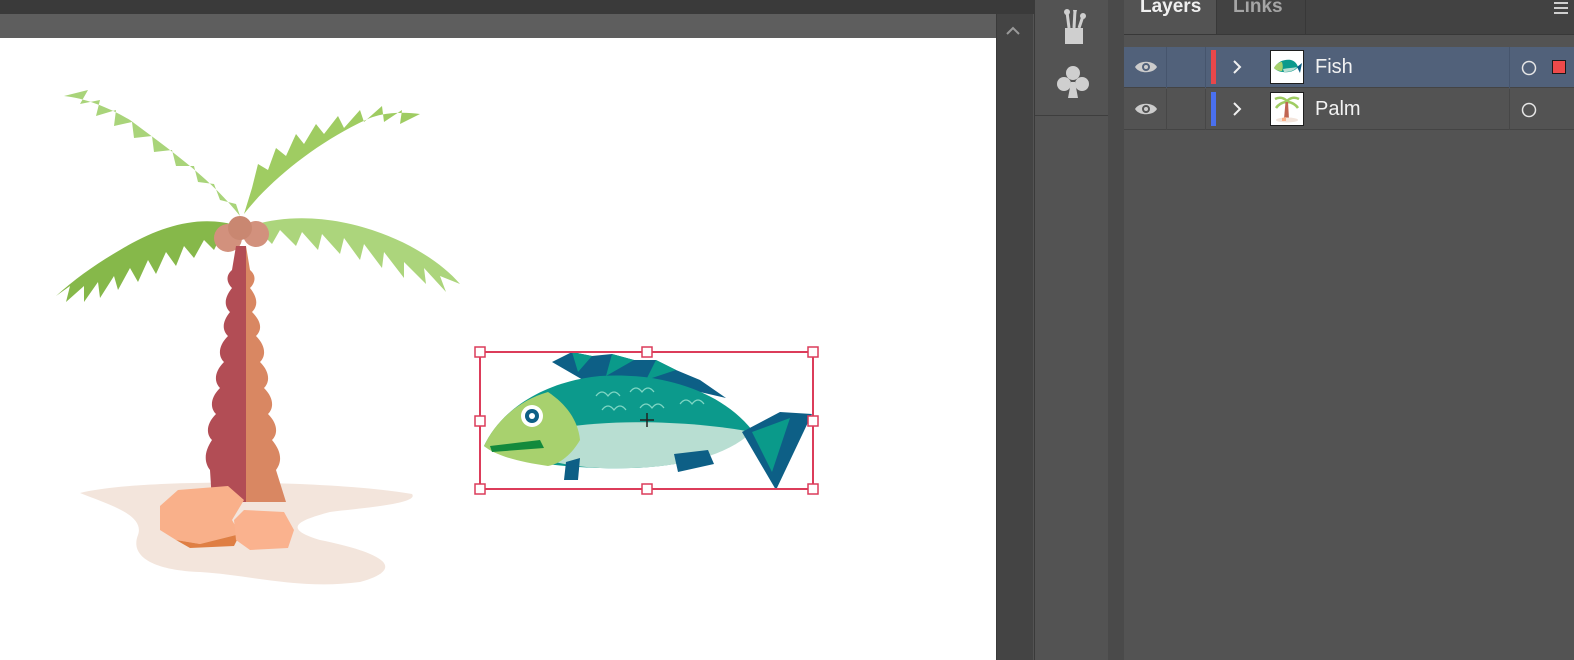  I want to click on panel-gutter, so click(1116, 330).